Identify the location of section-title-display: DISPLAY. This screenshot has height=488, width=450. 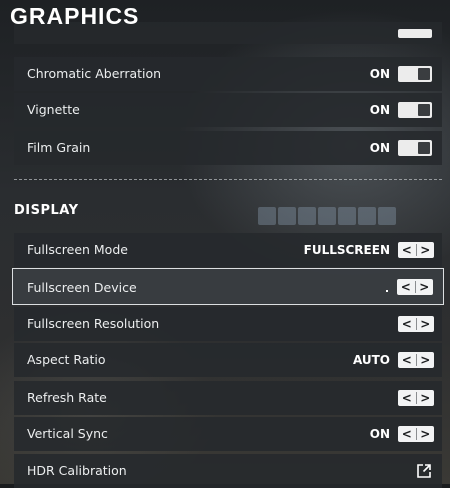
(46, 210).